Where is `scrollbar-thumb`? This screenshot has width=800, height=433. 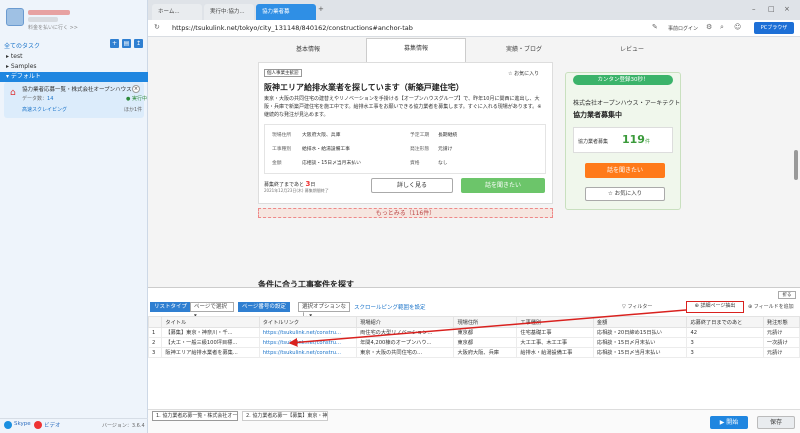 scrollbar-thumb is located at coordinates (796, 165).